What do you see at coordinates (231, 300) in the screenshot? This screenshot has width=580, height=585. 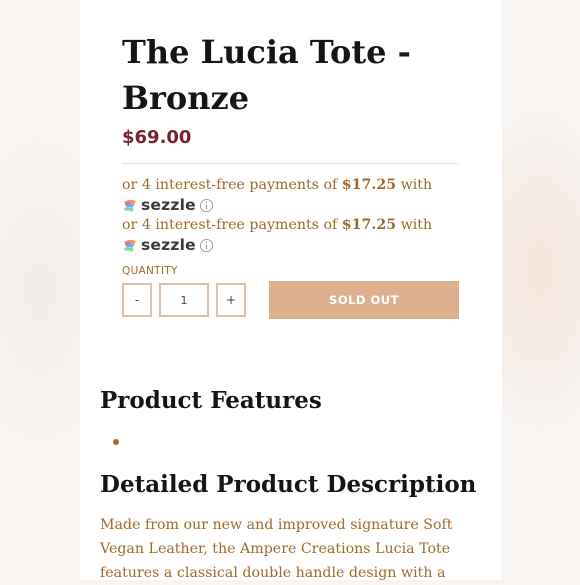 I see `quantity-increase-button: +` at bounding box center [231, 300].